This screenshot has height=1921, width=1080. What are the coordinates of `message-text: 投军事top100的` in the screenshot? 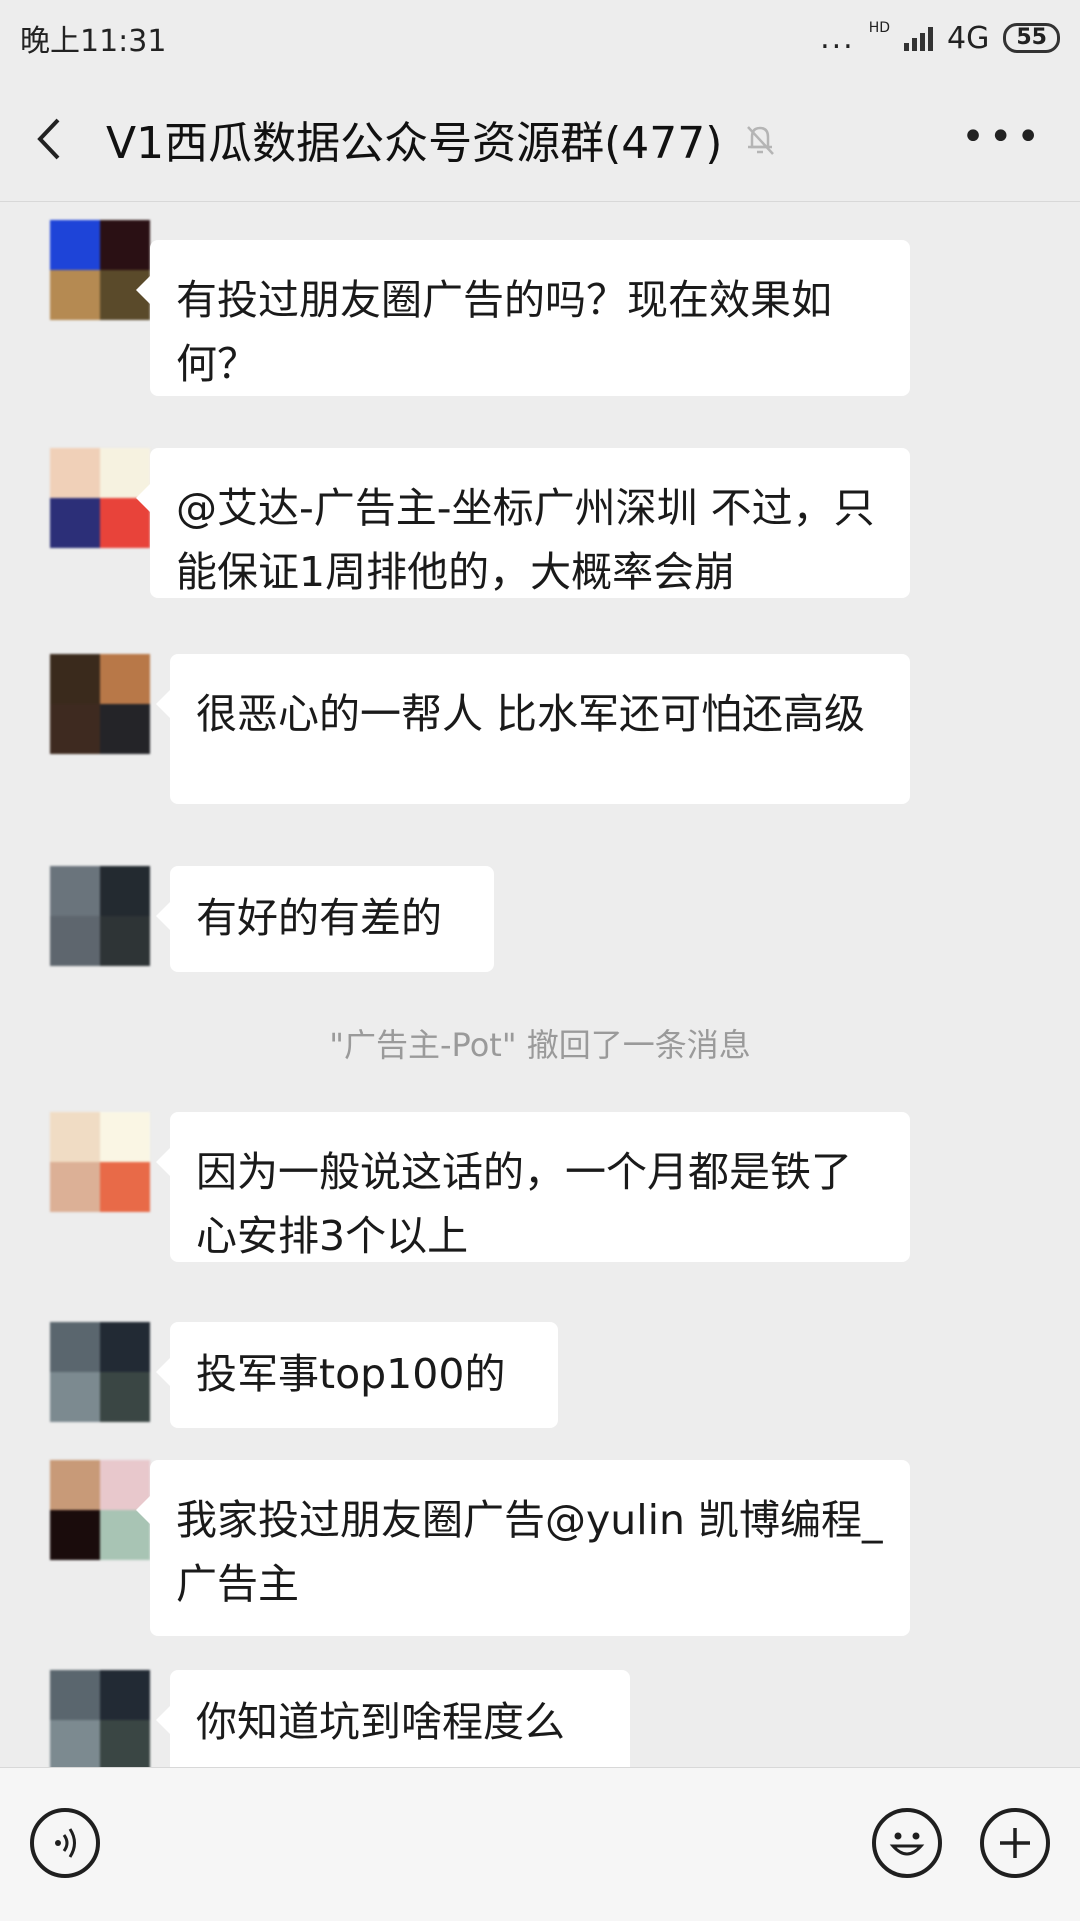 It's located at (351, 1374).